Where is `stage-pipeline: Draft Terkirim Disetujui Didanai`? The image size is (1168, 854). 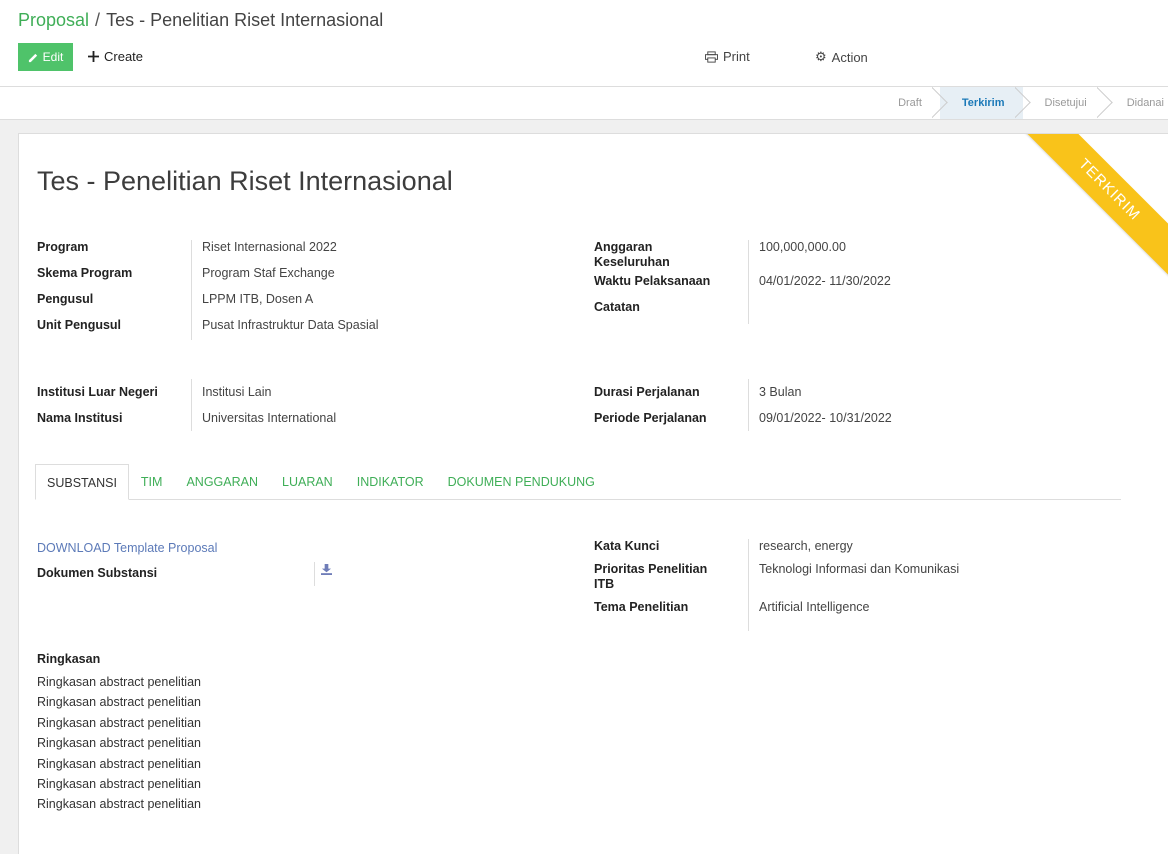 stage-pipeline: Draft Terkirim Disetujui Didanai is located at coordinates (1026, 103).